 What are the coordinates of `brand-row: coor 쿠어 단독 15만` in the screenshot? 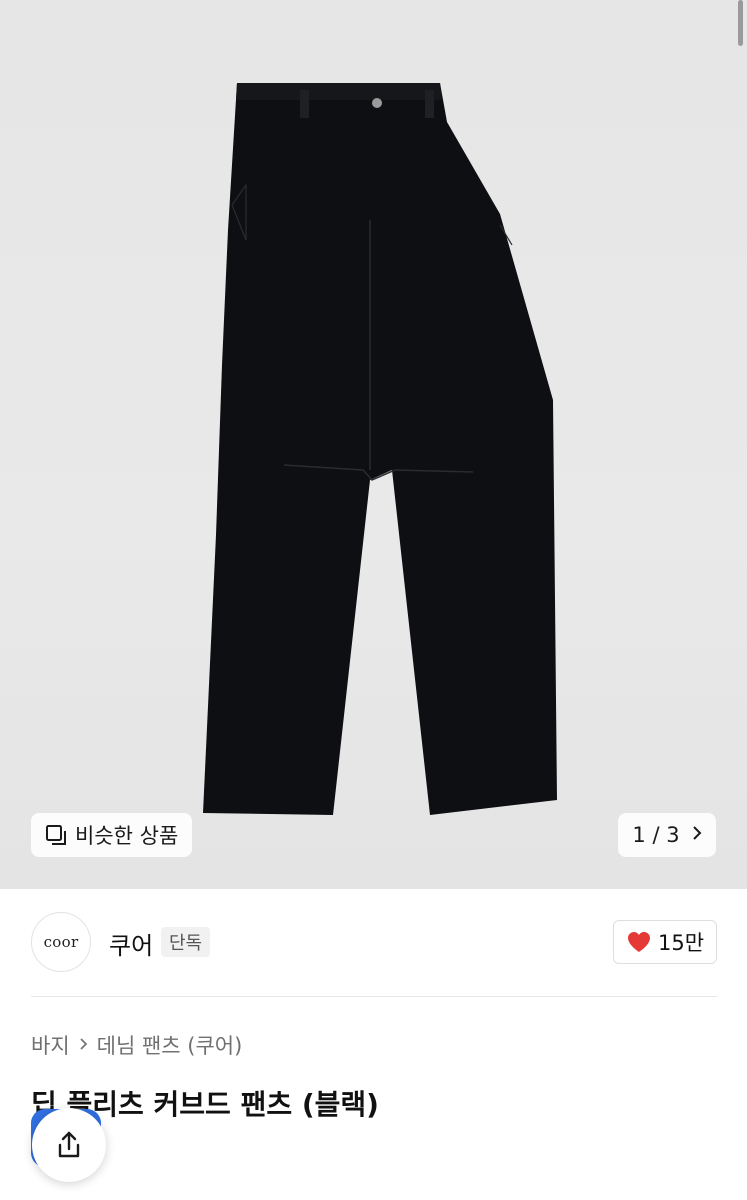 It's located at (374, 943).